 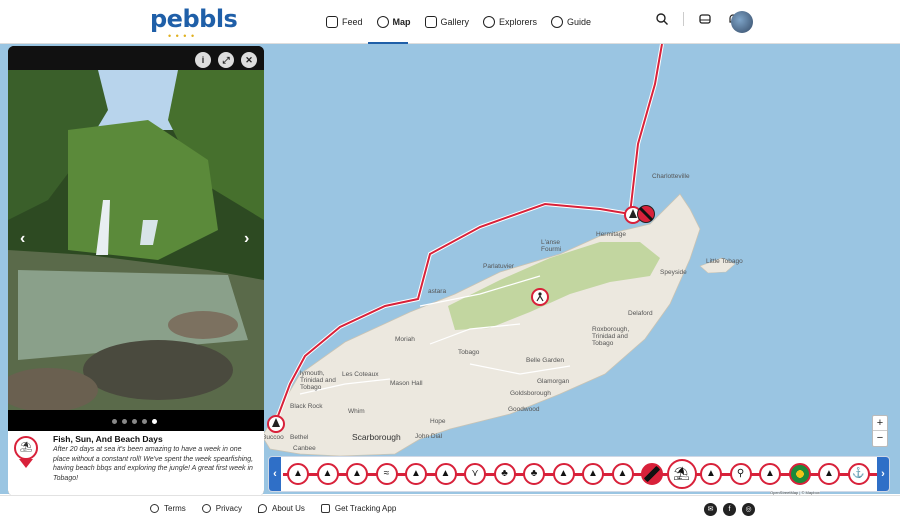 I want to click on timeline-flag-trinidad-icon, so click(x=652, y=474).